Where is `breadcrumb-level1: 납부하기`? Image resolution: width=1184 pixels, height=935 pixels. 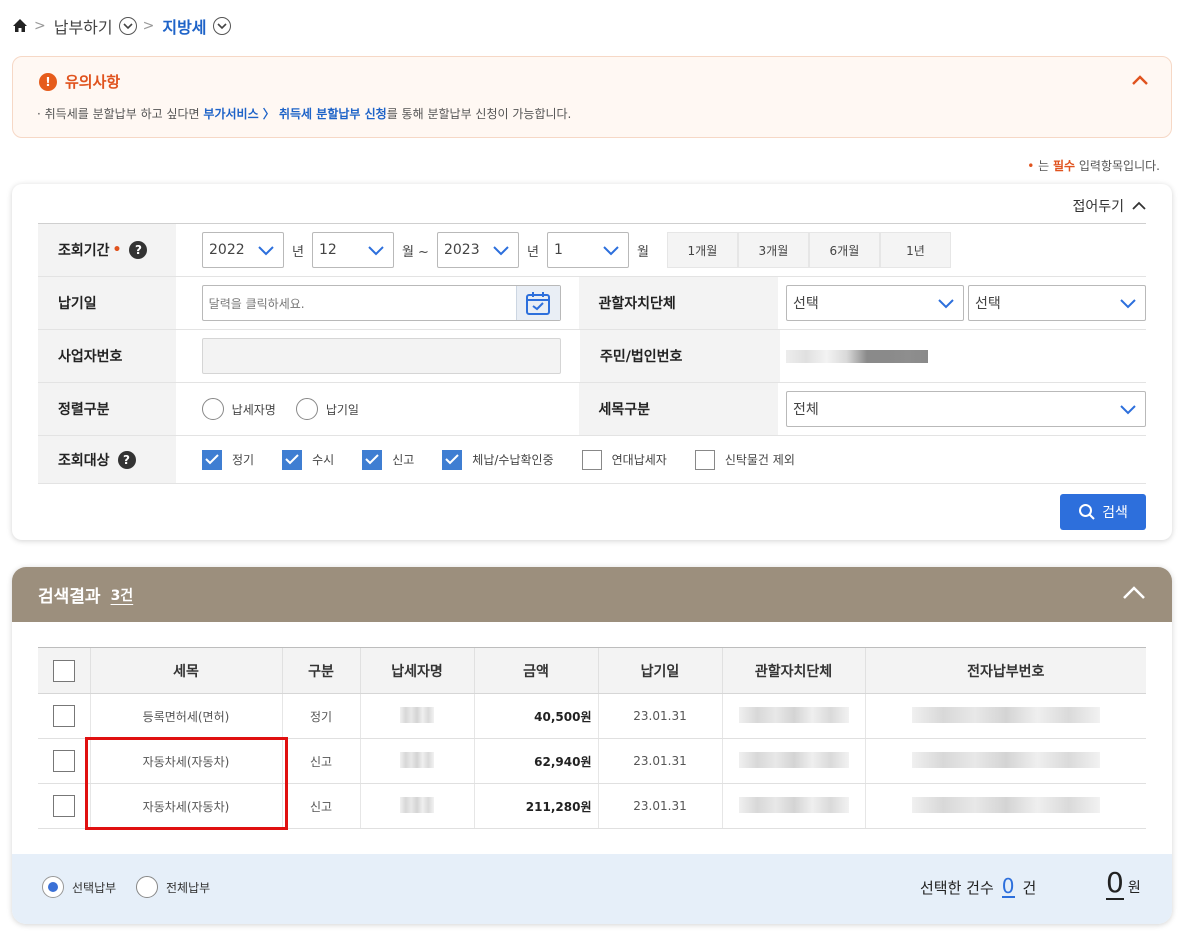
breadcrumb-level1: 납부하기 is located at coordinates (83, 26).